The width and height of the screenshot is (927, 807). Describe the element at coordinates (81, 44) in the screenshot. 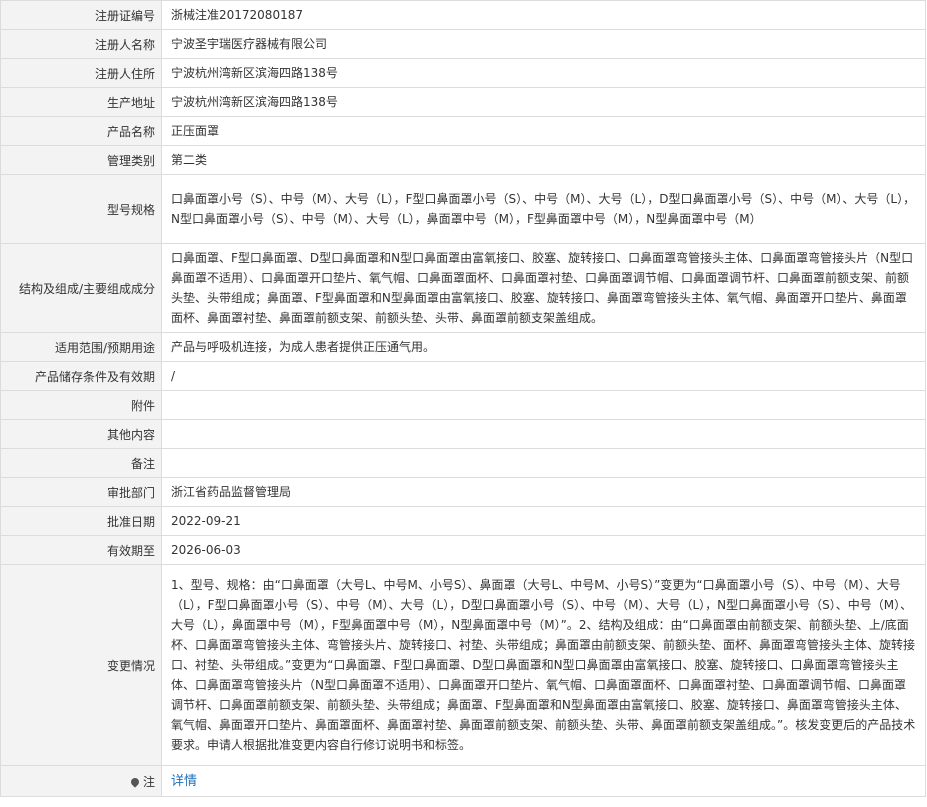

I see `field-label: 注册人名称` at that location.